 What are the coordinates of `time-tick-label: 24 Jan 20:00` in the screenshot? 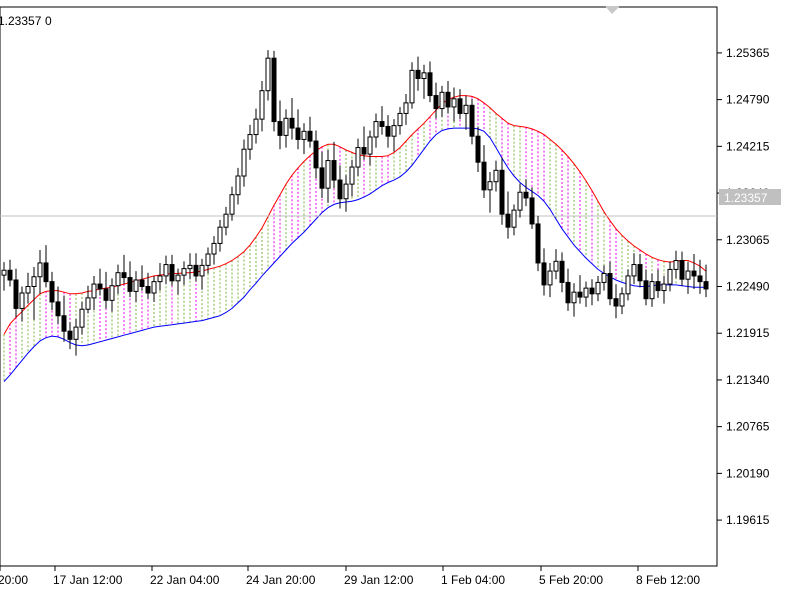 It's located at (281, 580).